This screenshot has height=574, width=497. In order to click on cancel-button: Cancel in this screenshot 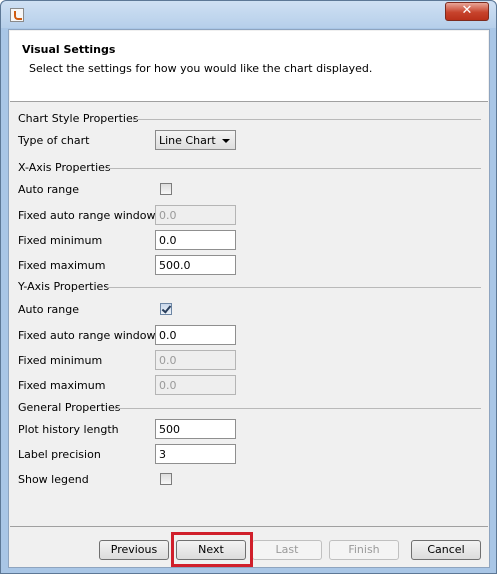, I will do `click(446, 550)`.